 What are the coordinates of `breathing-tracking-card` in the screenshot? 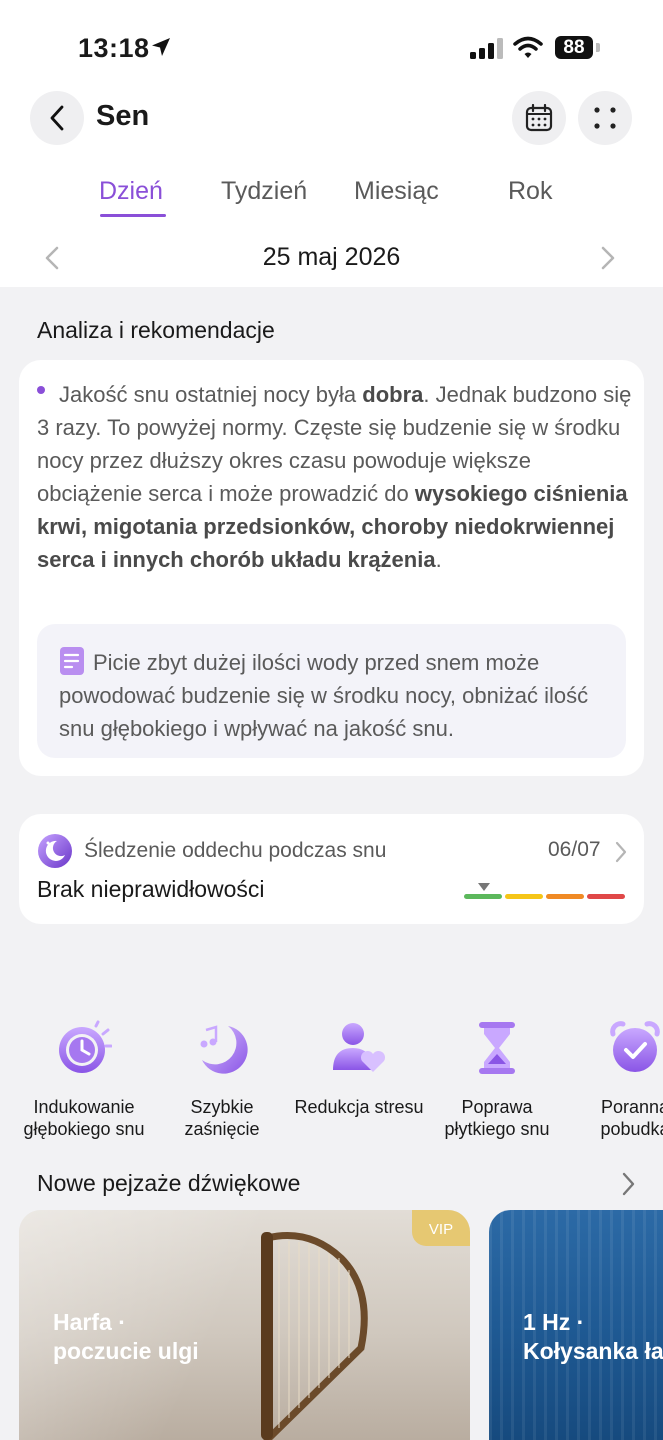 It's located at (331, 869).